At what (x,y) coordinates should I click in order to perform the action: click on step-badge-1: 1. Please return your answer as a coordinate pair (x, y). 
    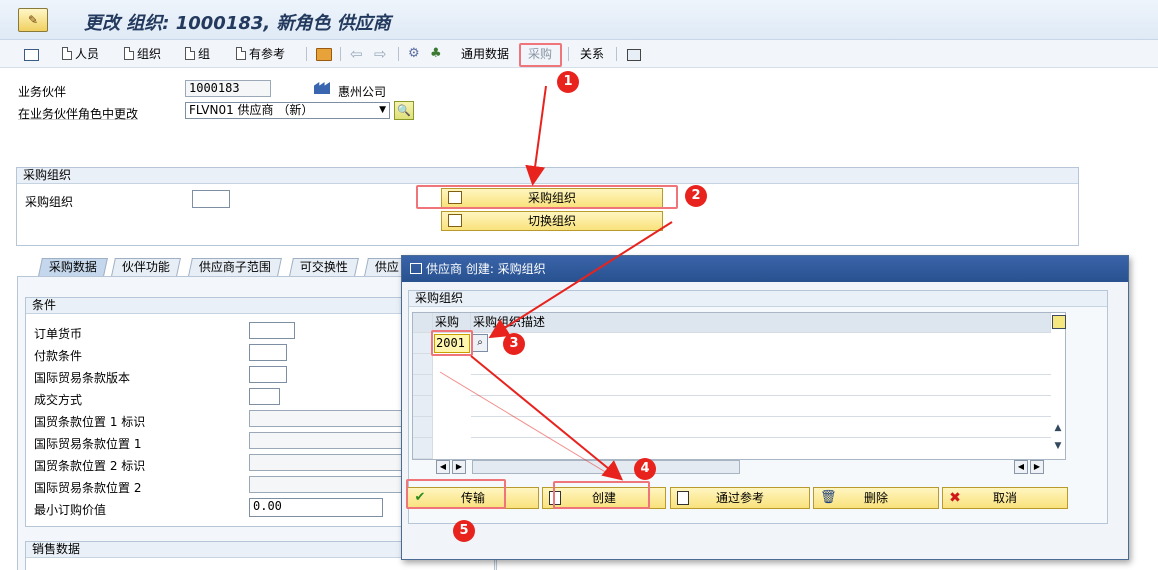
    Looking at the image, I should click on (568, 82).